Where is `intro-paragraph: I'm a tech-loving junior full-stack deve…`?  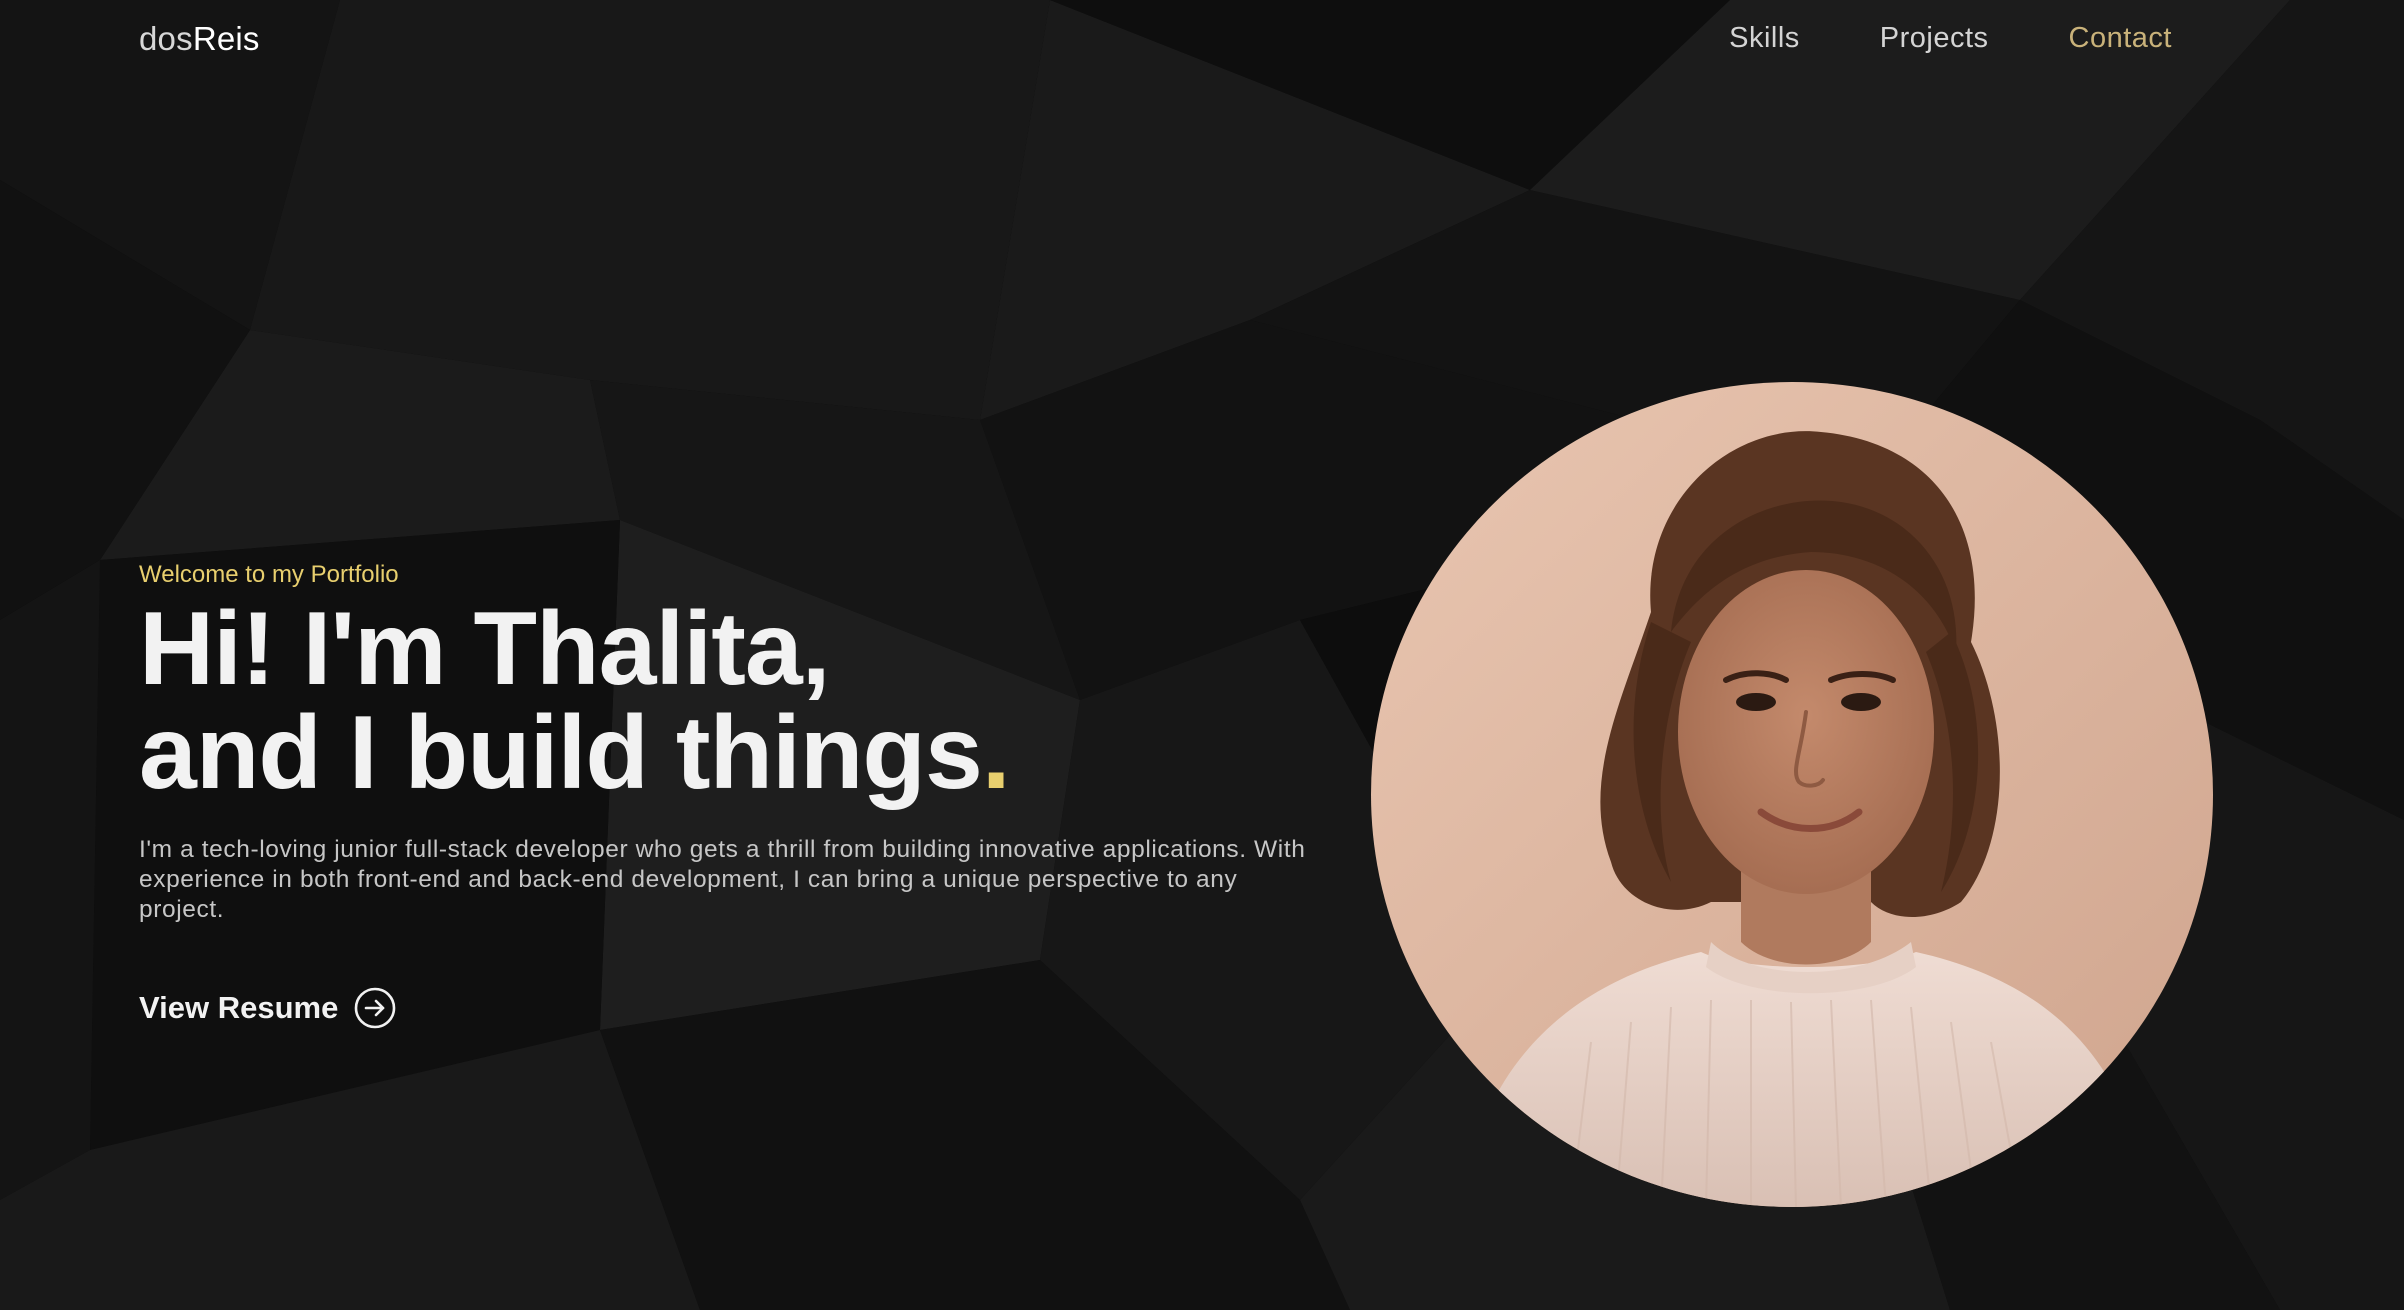
intro-paragraph: I'm a tech-loving junior full-stack deve… is located at coordinates (722, 879).